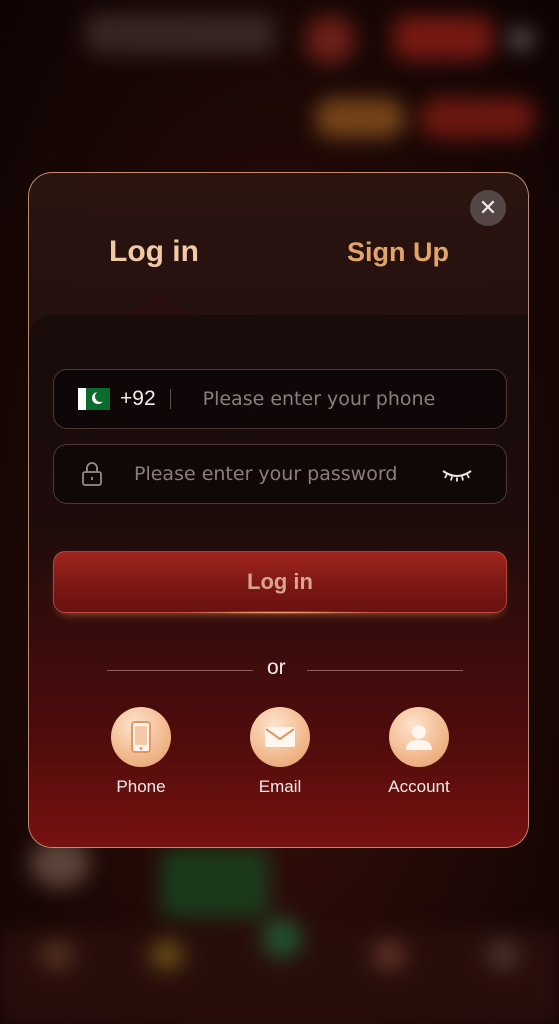 The height and width of the screenshot is (1024, 559). I want to click on user-icon, so click(419, 737).